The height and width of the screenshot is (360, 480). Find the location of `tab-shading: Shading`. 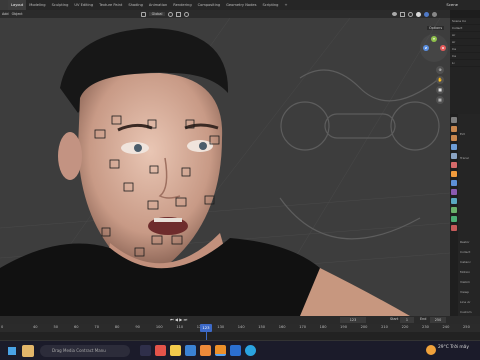

tab-shading: Shading is located at coordinates (135, 5).